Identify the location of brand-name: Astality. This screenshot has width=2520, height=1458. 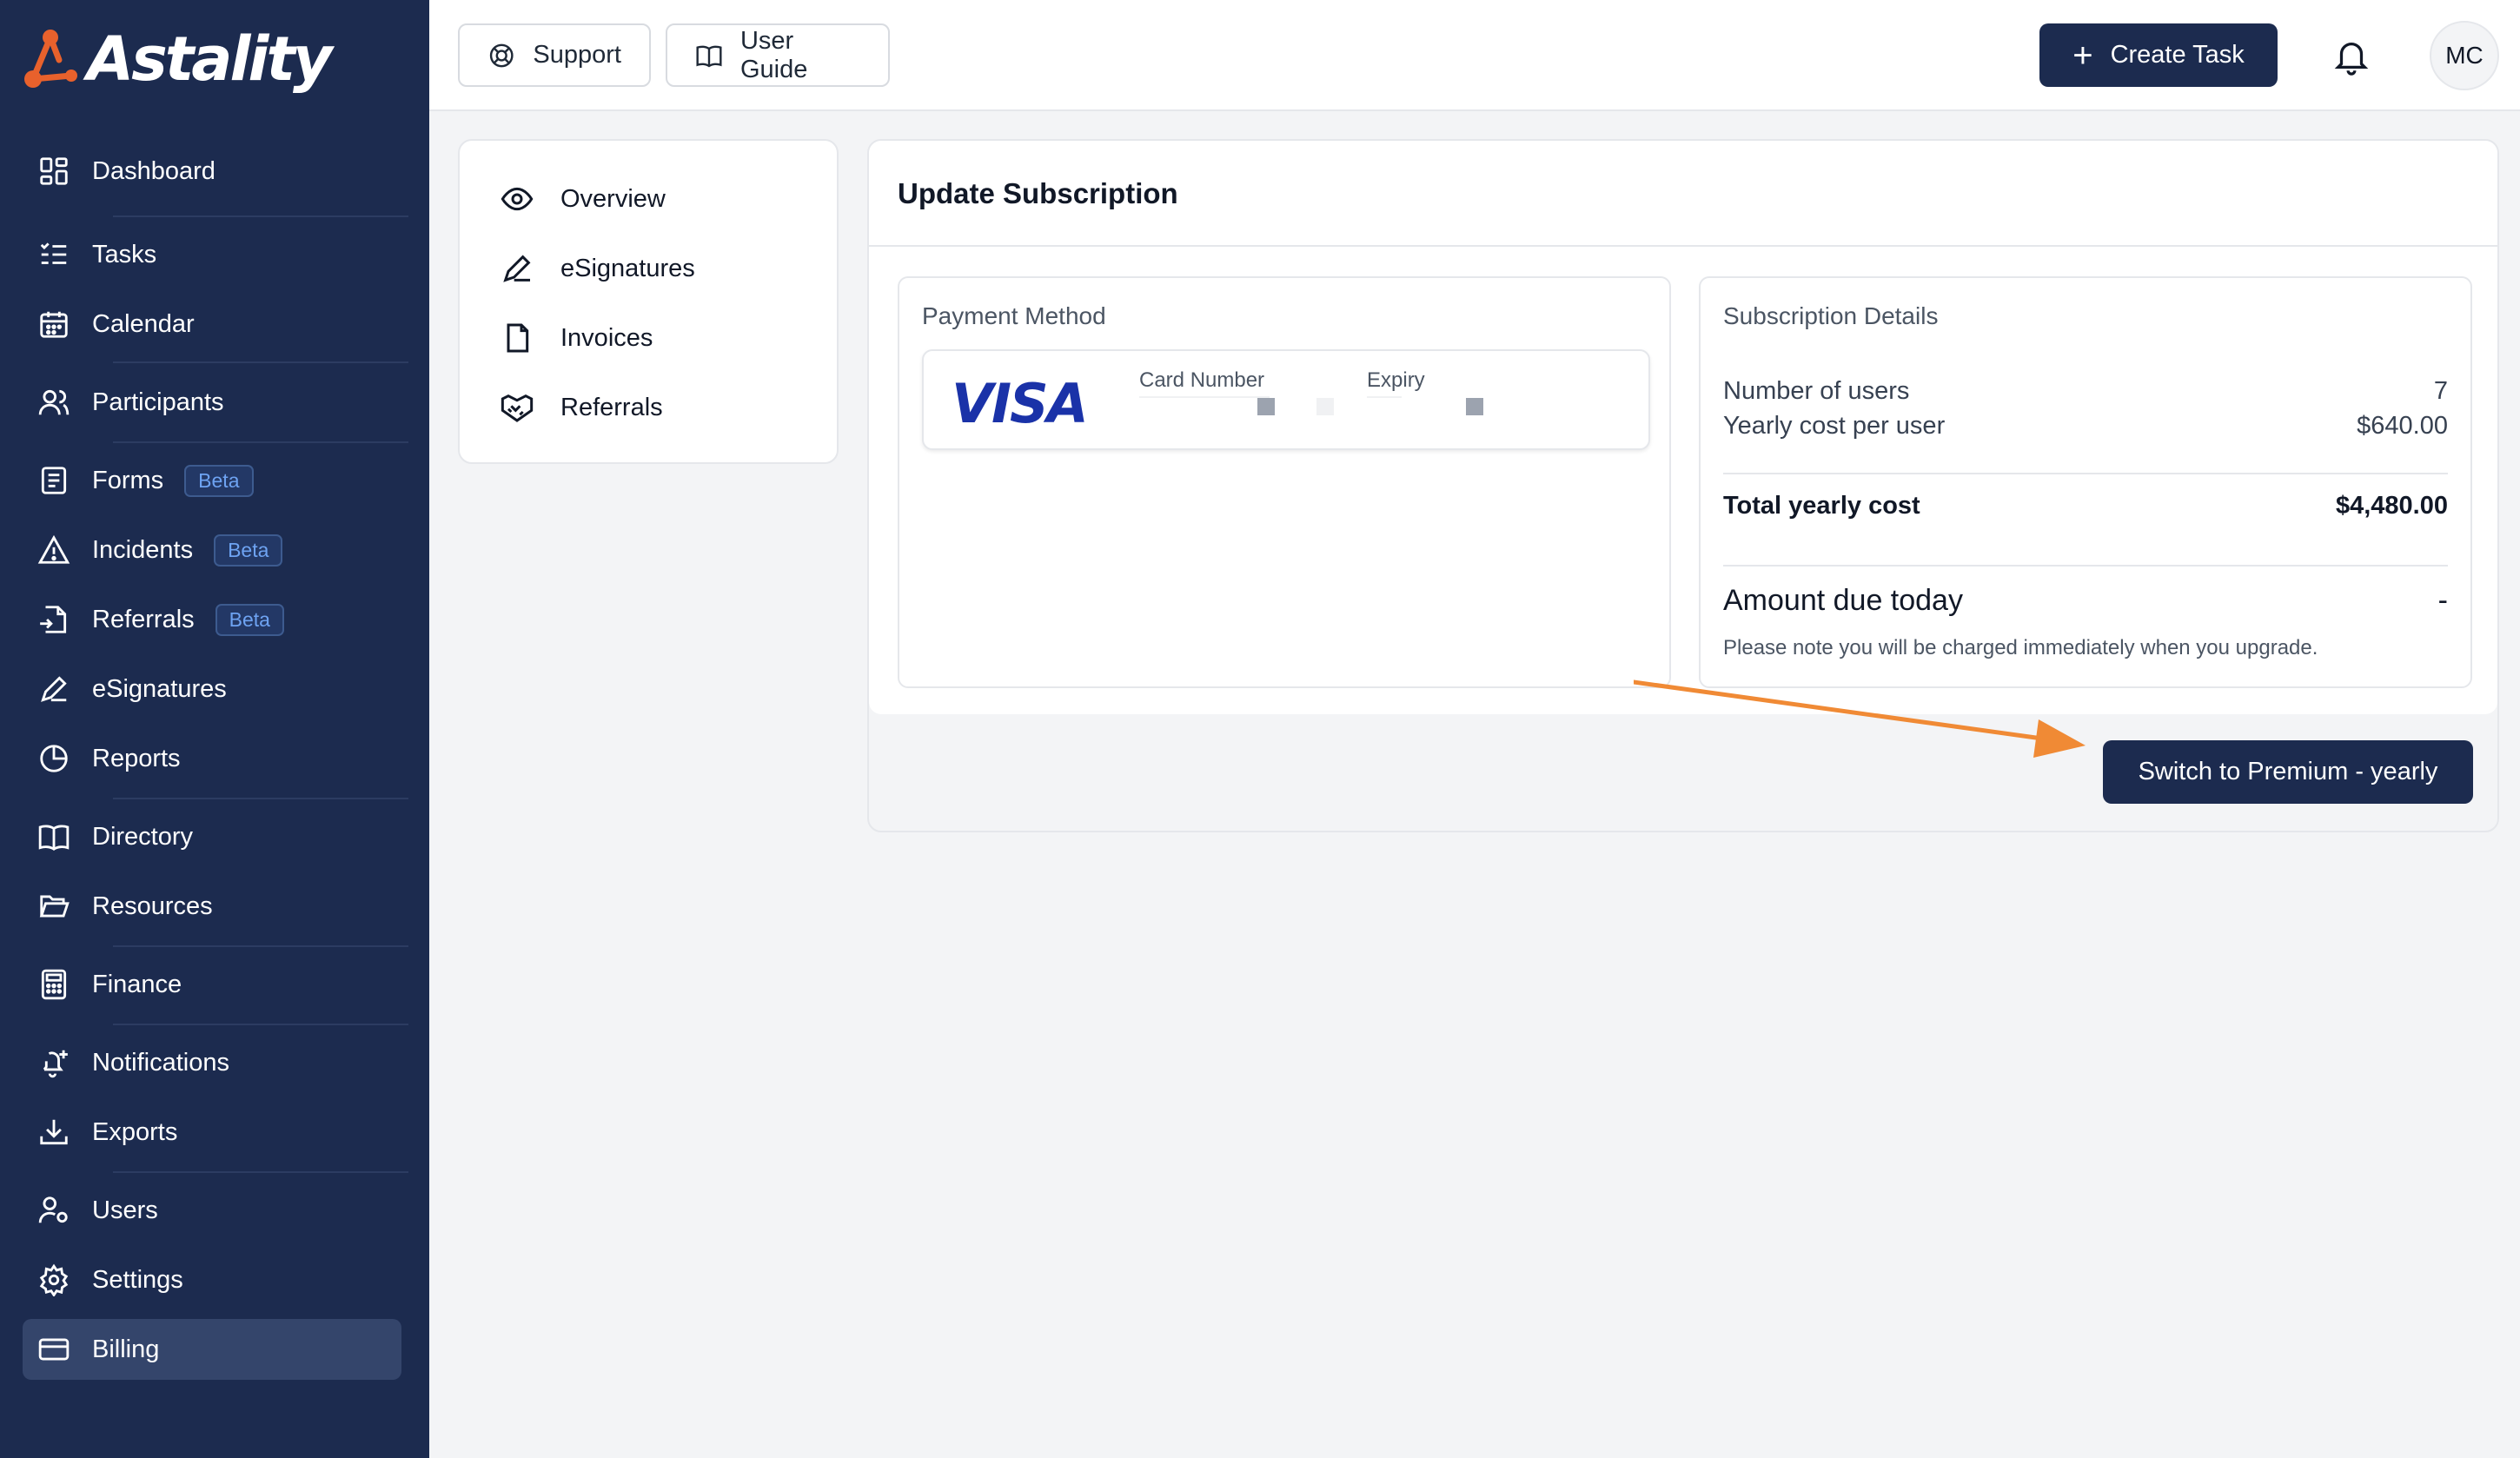
(210, 59).